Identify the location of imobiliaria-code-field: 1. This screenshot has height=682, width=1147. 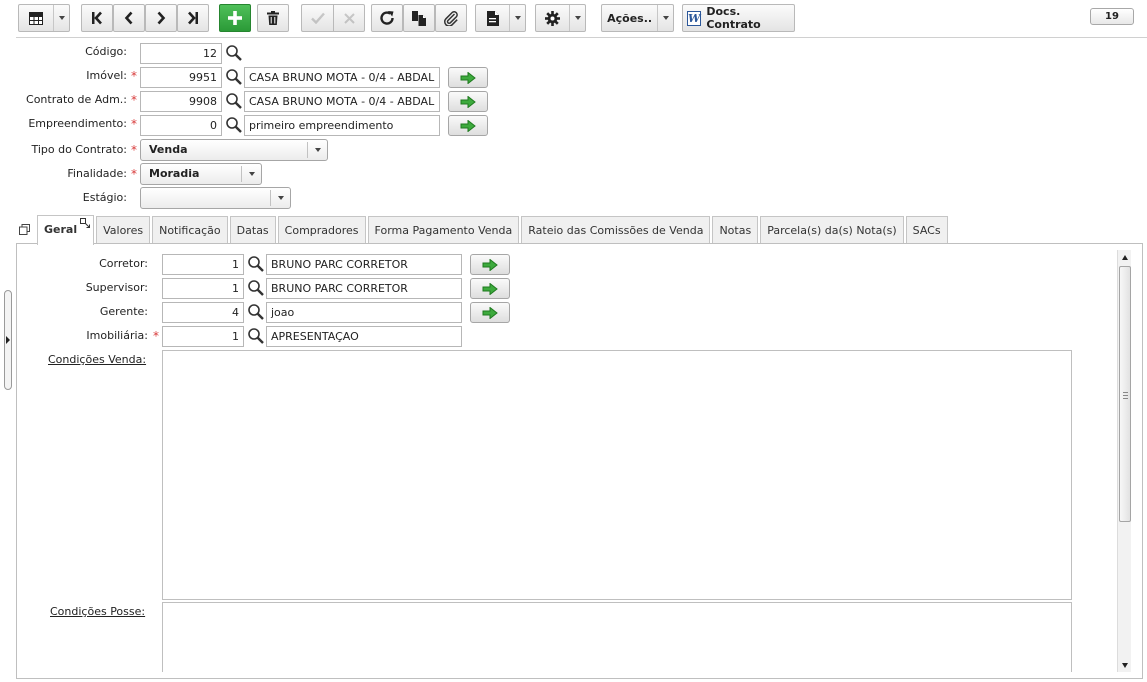
(203, 336).